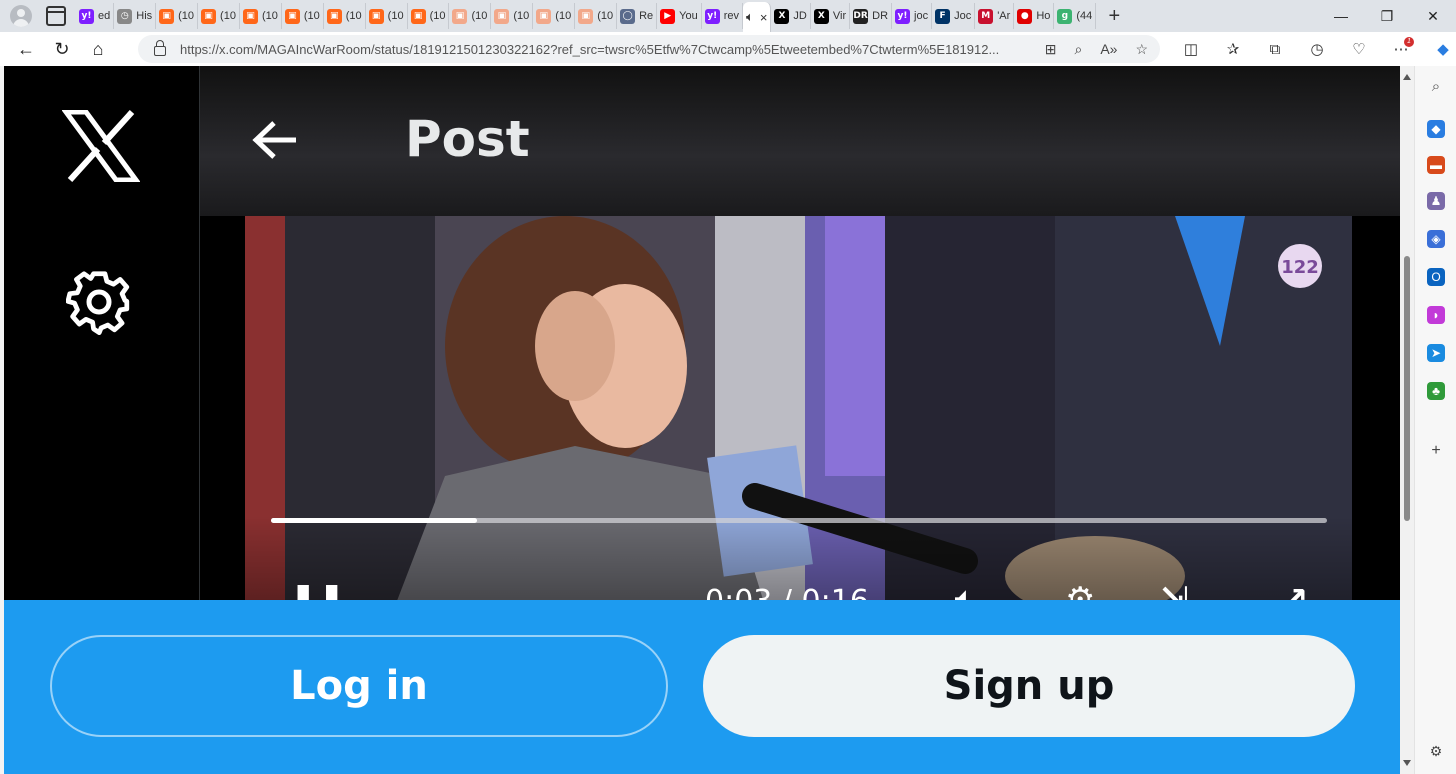  Describe the element at coordinates (1407, 388) in the screenshot. I see `scroll-thumb` at that location.